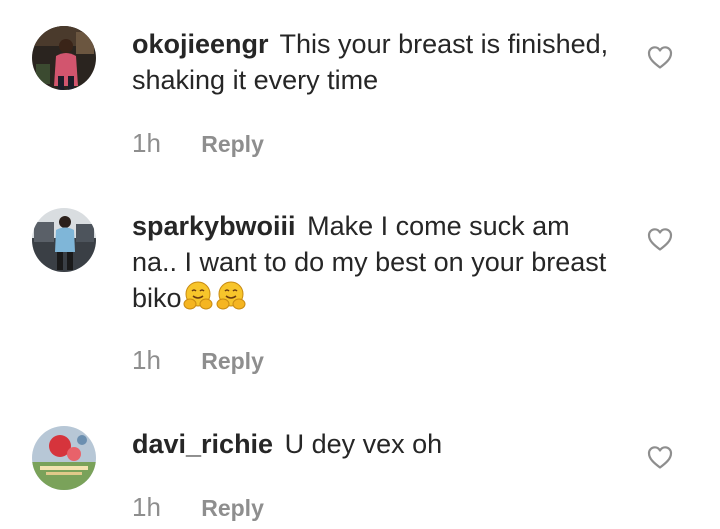 The width and height of the screenshot is (720, 529). What do you see at coordinates (363, 444) in the screenshot?
I see `comment-body: U dey vex oh` at bounding box center [363, 444].